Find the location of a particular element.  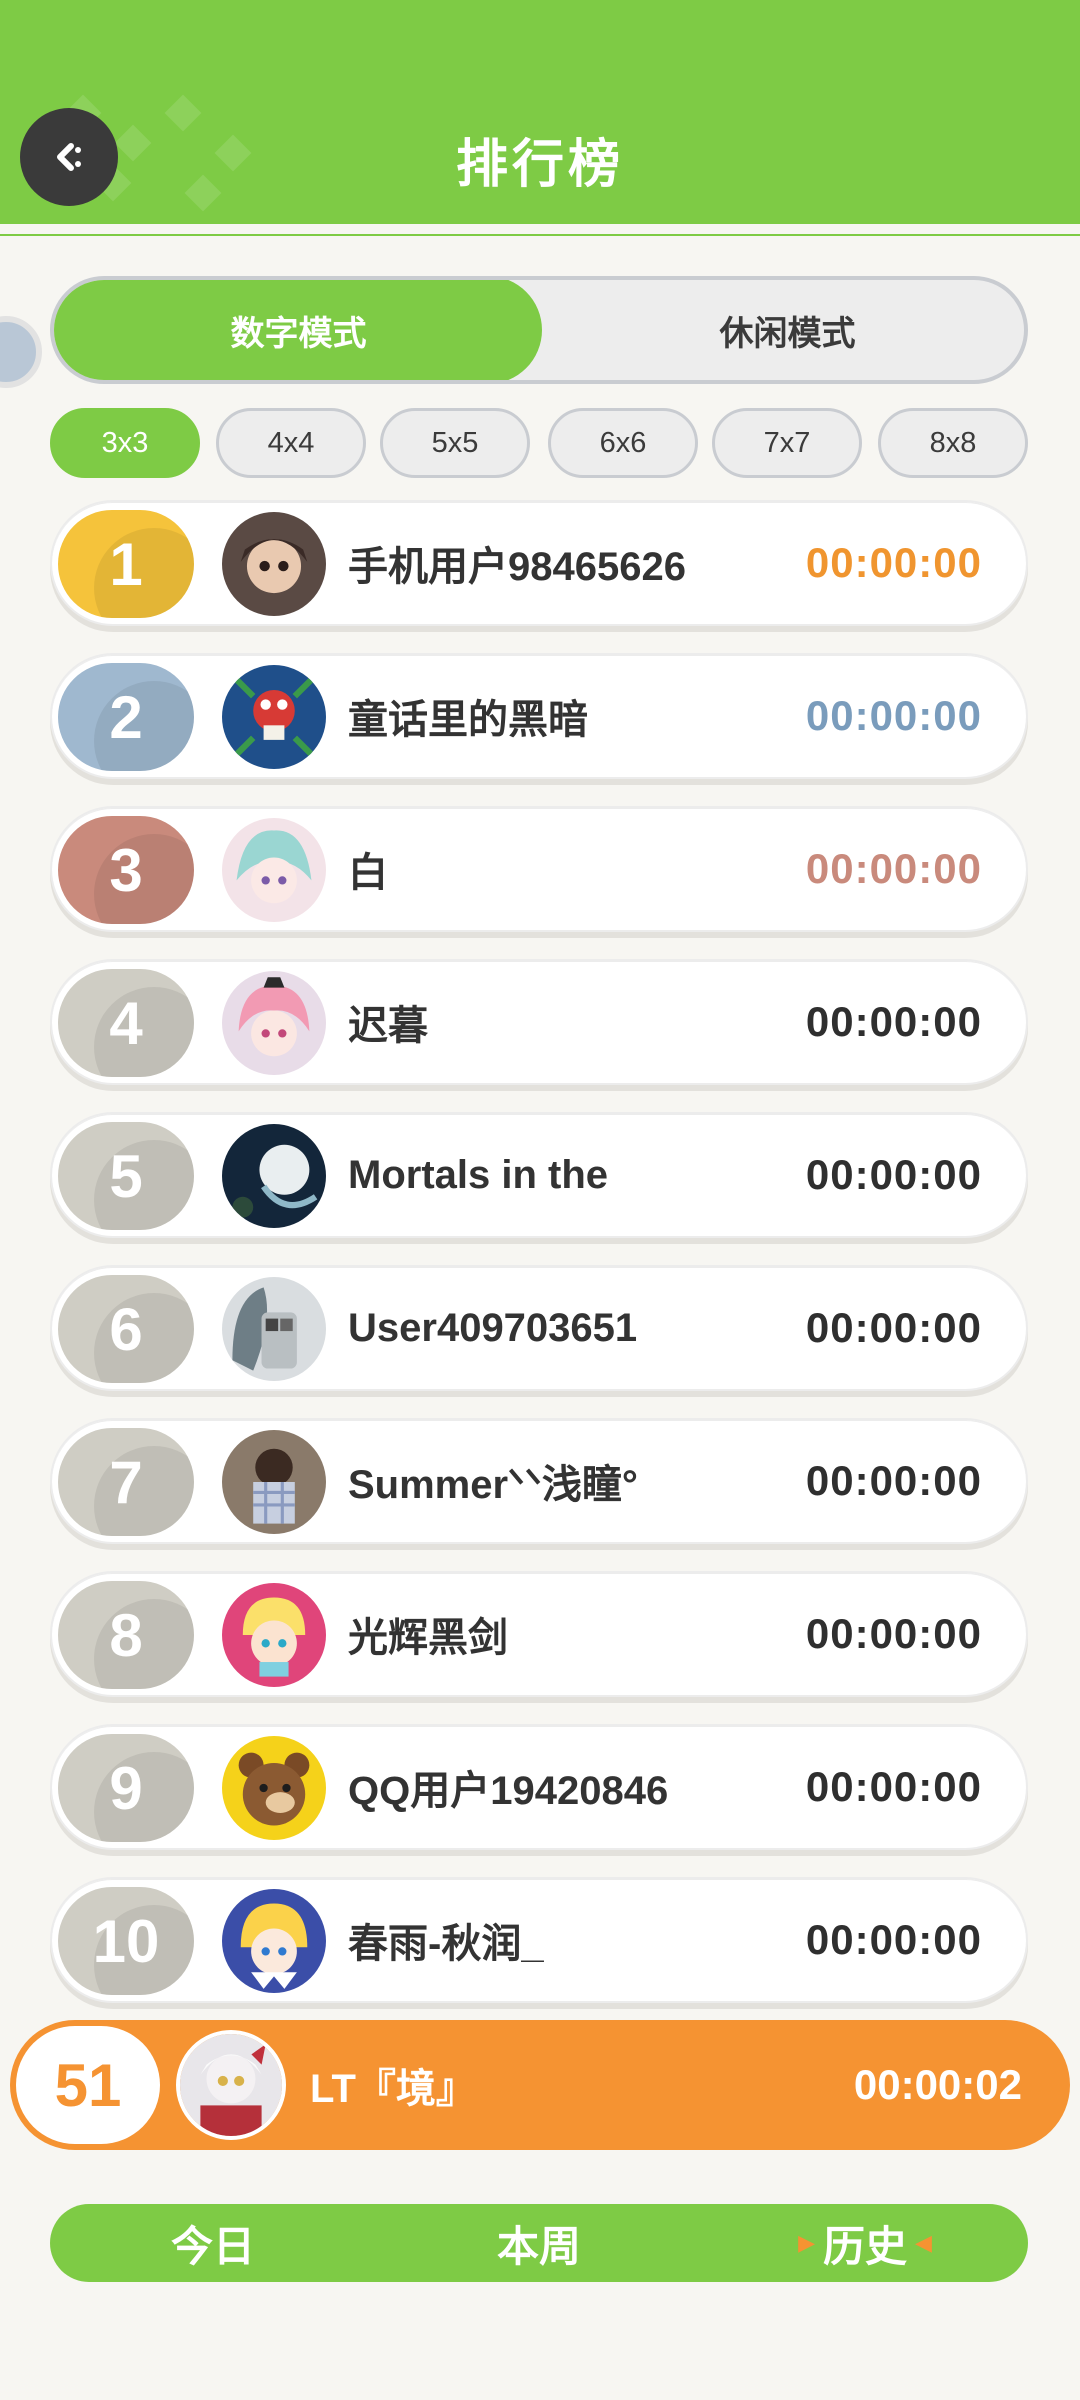

period-tabs: 今日 本周 ▶ 历史 ◀ is located at coordinates (539, 2243).